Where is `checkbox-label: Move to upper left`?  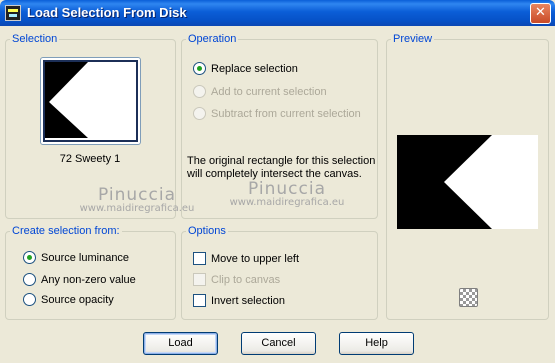
checkbox-label: Move to upper left is located at coordinates (255, 259).